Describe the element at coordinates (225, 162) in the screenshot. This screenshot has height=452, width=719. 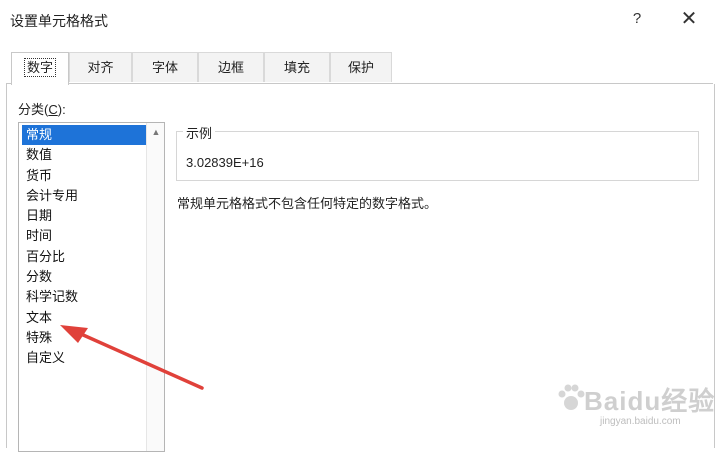
I see `sample-value: 3.02839E+16` at that location.